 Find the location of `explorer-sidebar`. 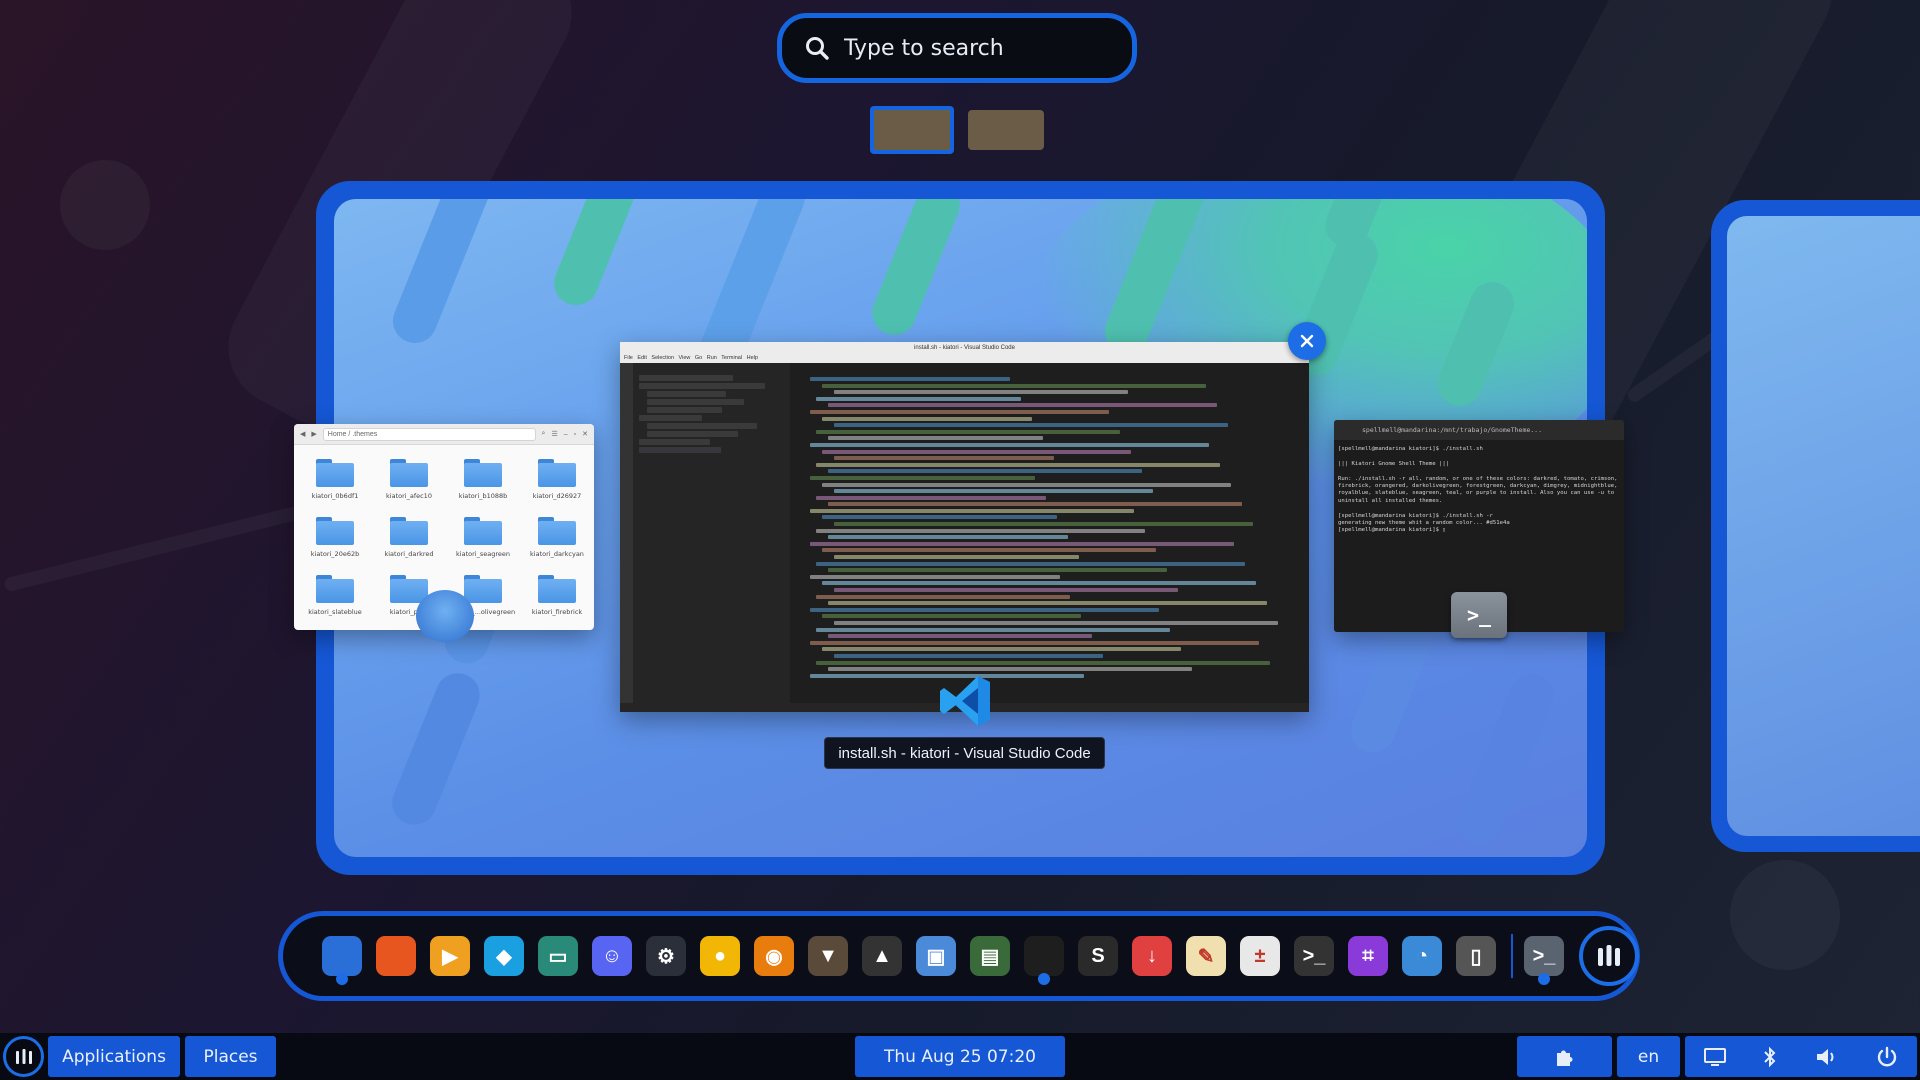

explorer-sidebar is located at coordinates (711, 533).